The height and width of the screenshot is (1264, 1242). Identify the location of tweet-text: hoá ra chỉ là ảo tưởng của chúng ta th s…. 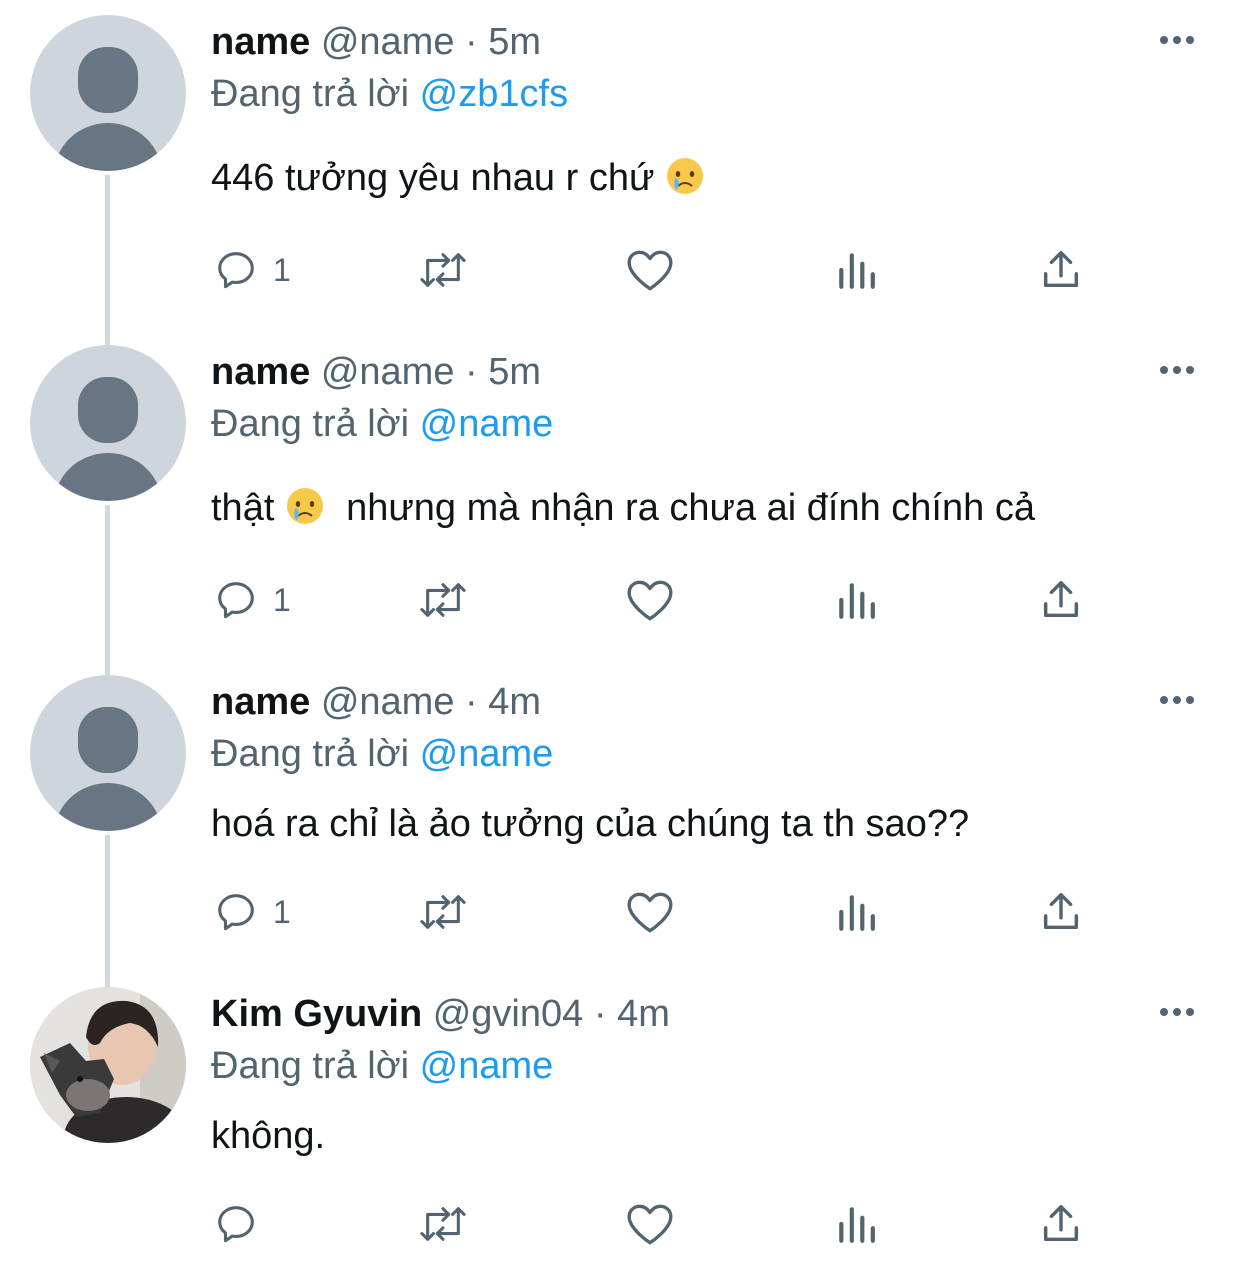
(590, 824).